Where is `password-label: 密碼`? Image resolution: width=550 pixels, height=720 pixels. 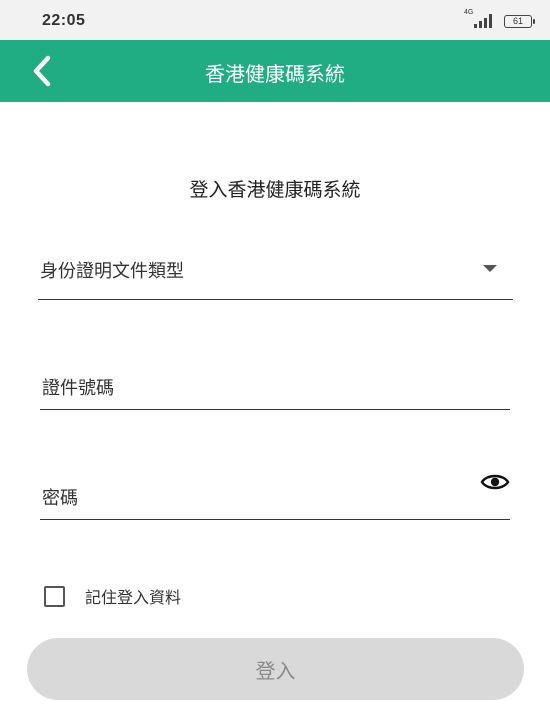 password-label: 密碼 is located at coordinates (60, 498).